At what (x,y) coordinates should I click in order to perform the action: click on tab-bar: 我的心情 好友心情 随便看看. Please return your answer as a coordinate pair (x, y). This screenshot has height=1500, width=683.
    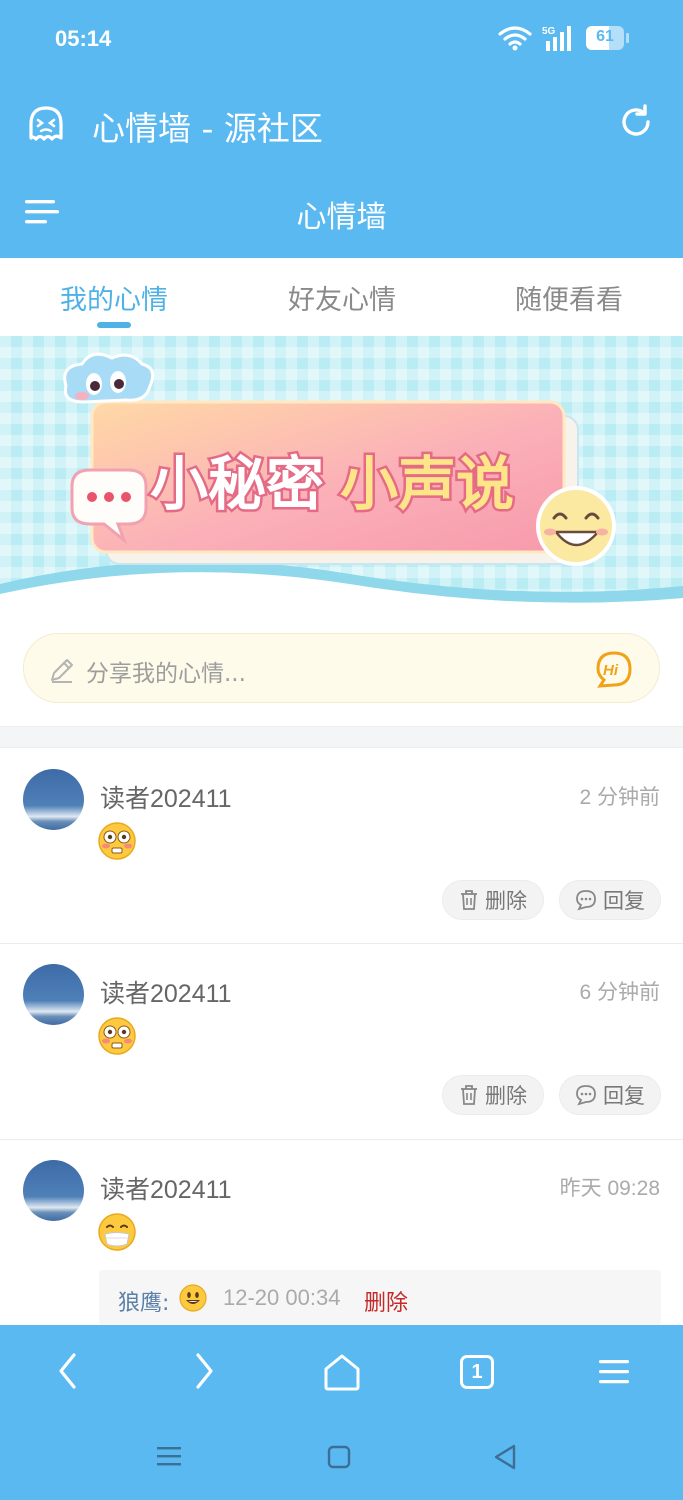
    Looking at the image, I should click on (341, 297).